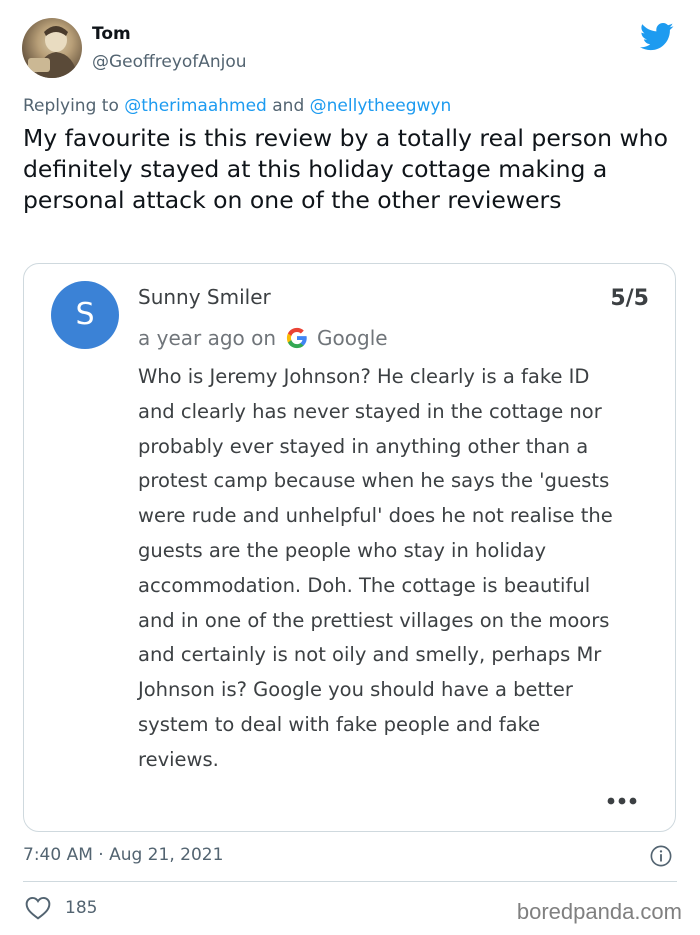 The image size is (700, 935). I want to click on reply-and: and, so click(288, 106).